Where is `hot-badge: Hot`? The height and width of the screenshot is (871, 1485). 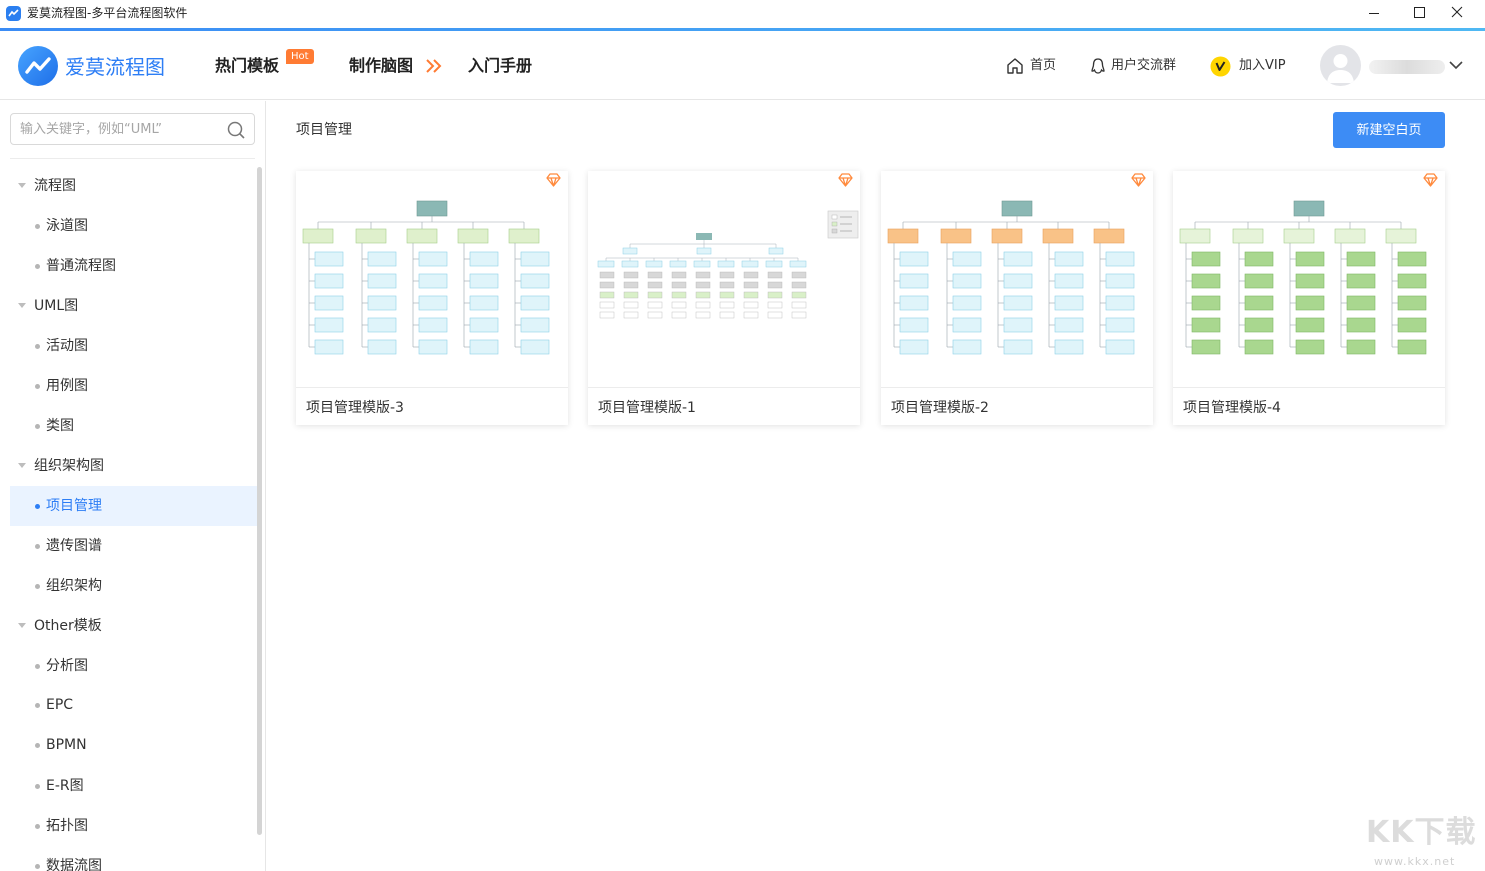 hot-badge: Hot is located at coordinates (300, 56).